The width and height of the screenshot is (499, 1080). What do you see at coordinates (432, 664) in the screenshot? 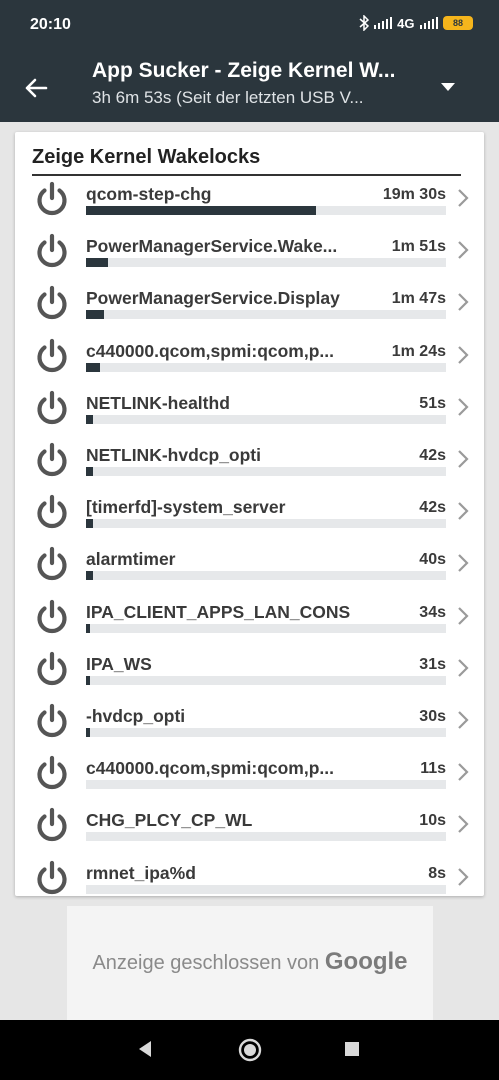
I see `wakelock-time: 31s` at bounding box center [432, 664].